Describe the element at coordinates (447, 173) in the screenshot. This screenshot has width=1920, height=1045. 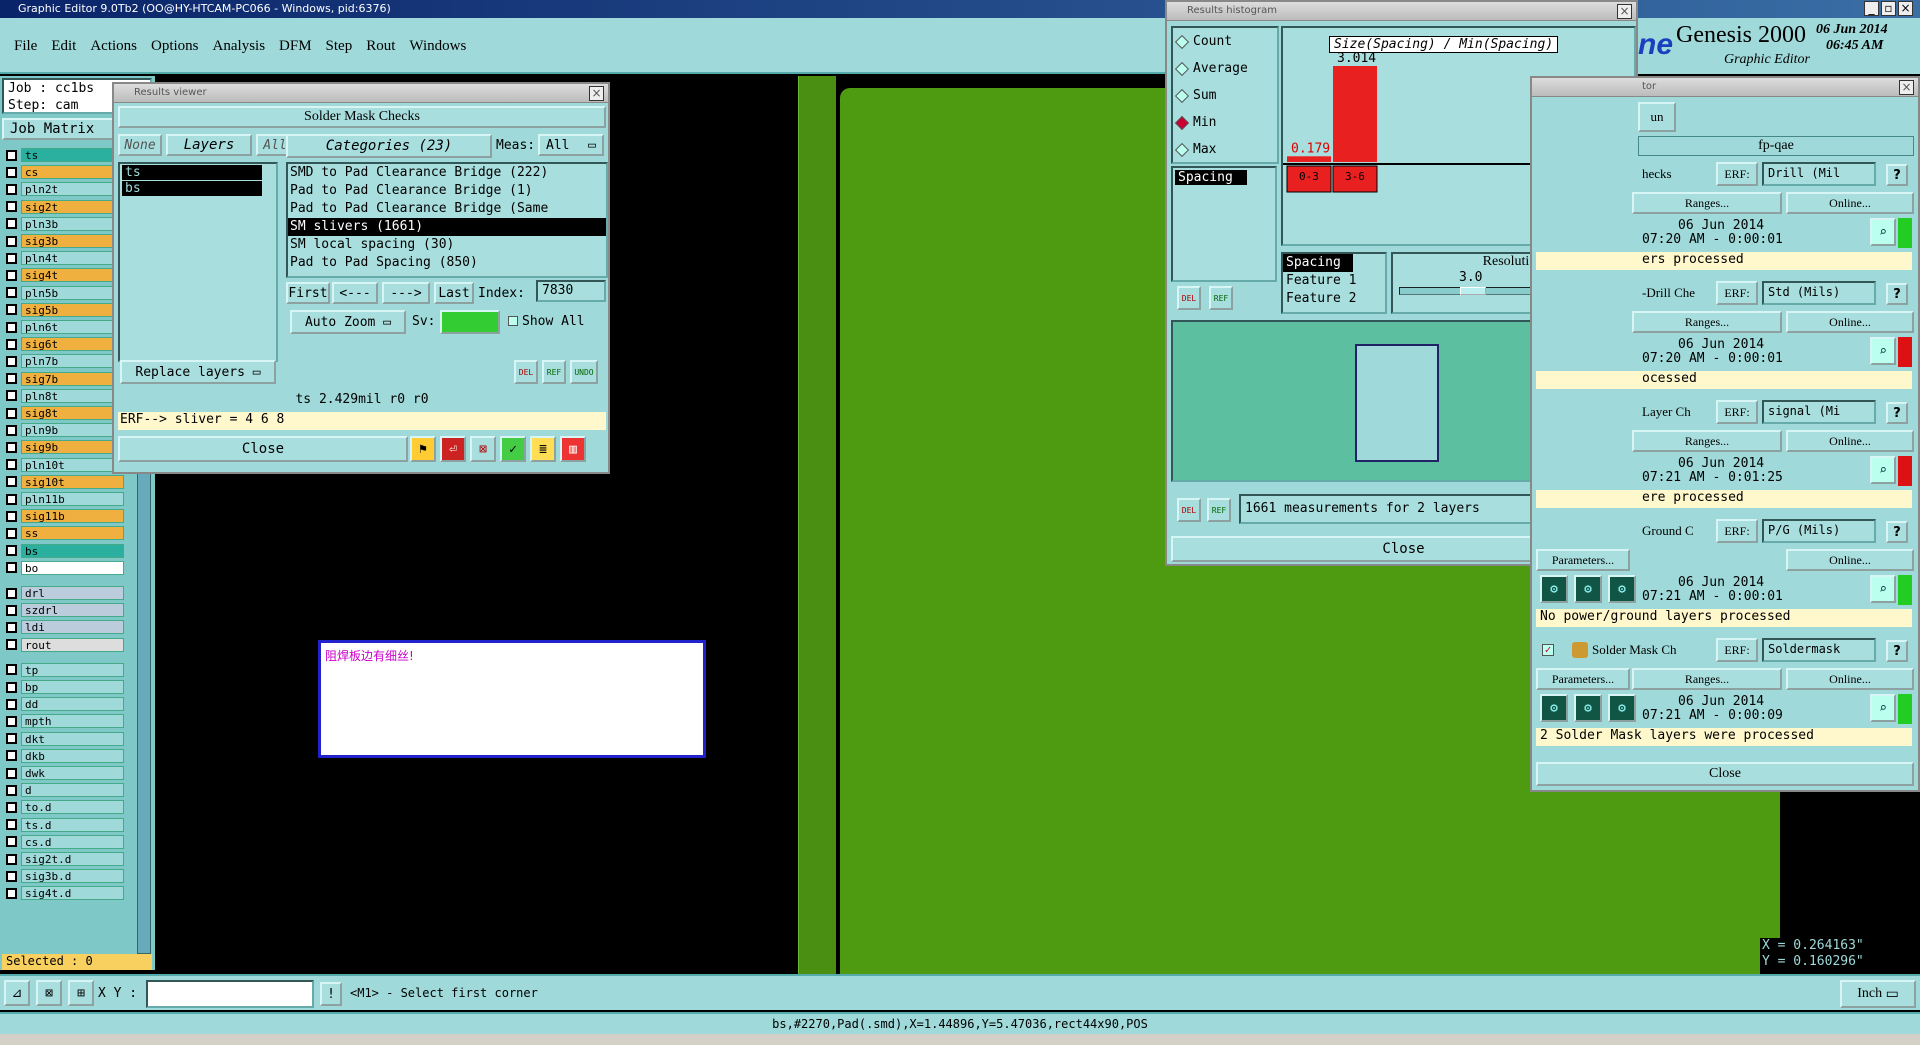
I see `rv-category-item: SMD to Pad Clearance Bridge (222)` at that location.